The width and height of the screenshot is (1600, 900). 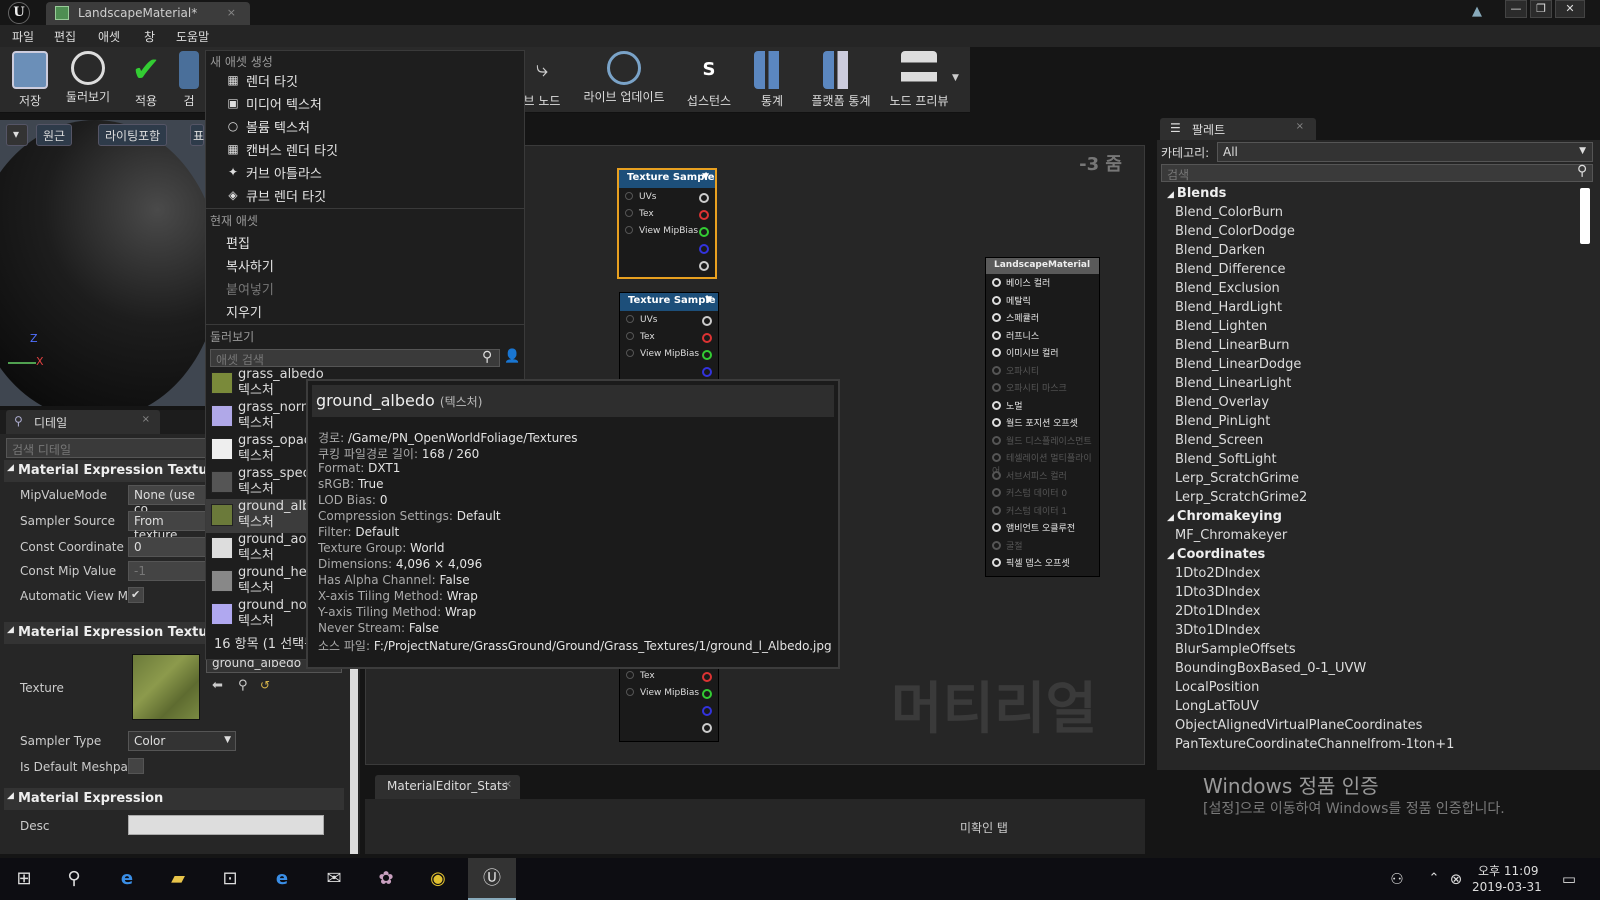 I want to click on palette-category: ◢ Coordinates, so click(x=1216, y=554).